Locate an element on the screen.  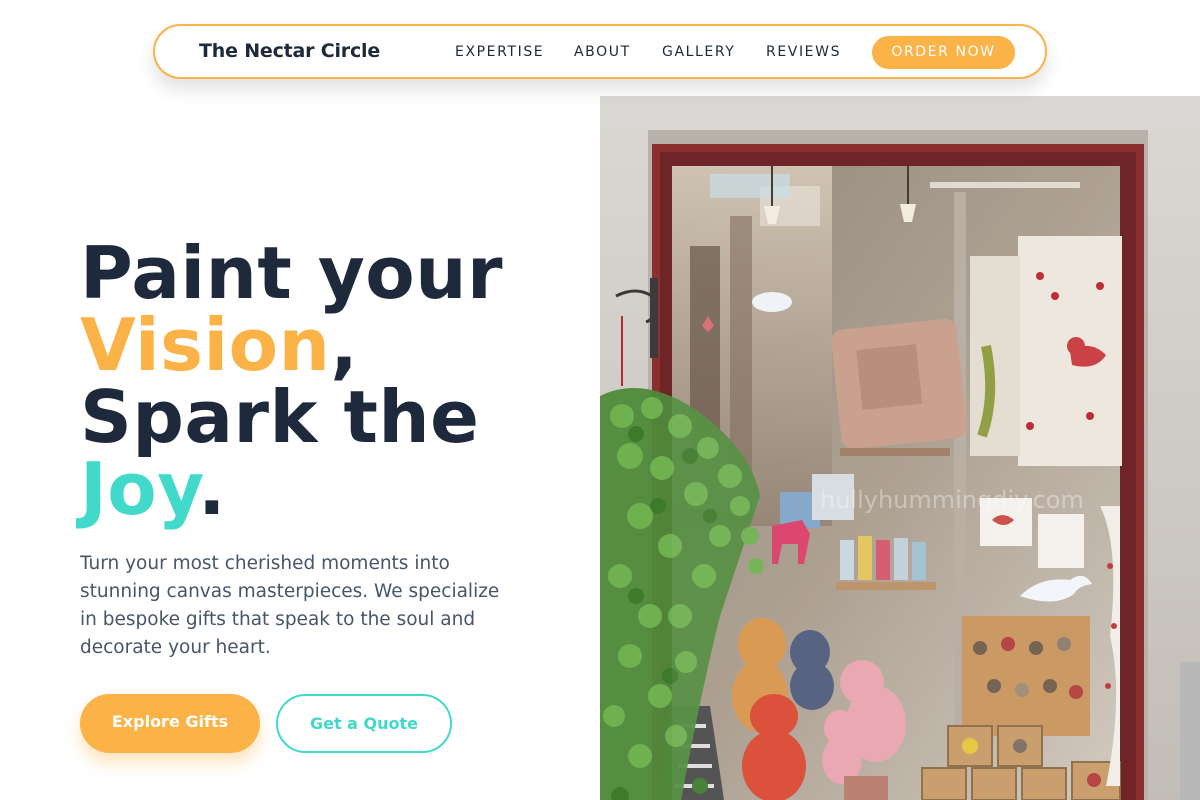
nav-link-gallery: GALLERY is located at coordinates (698, 52).